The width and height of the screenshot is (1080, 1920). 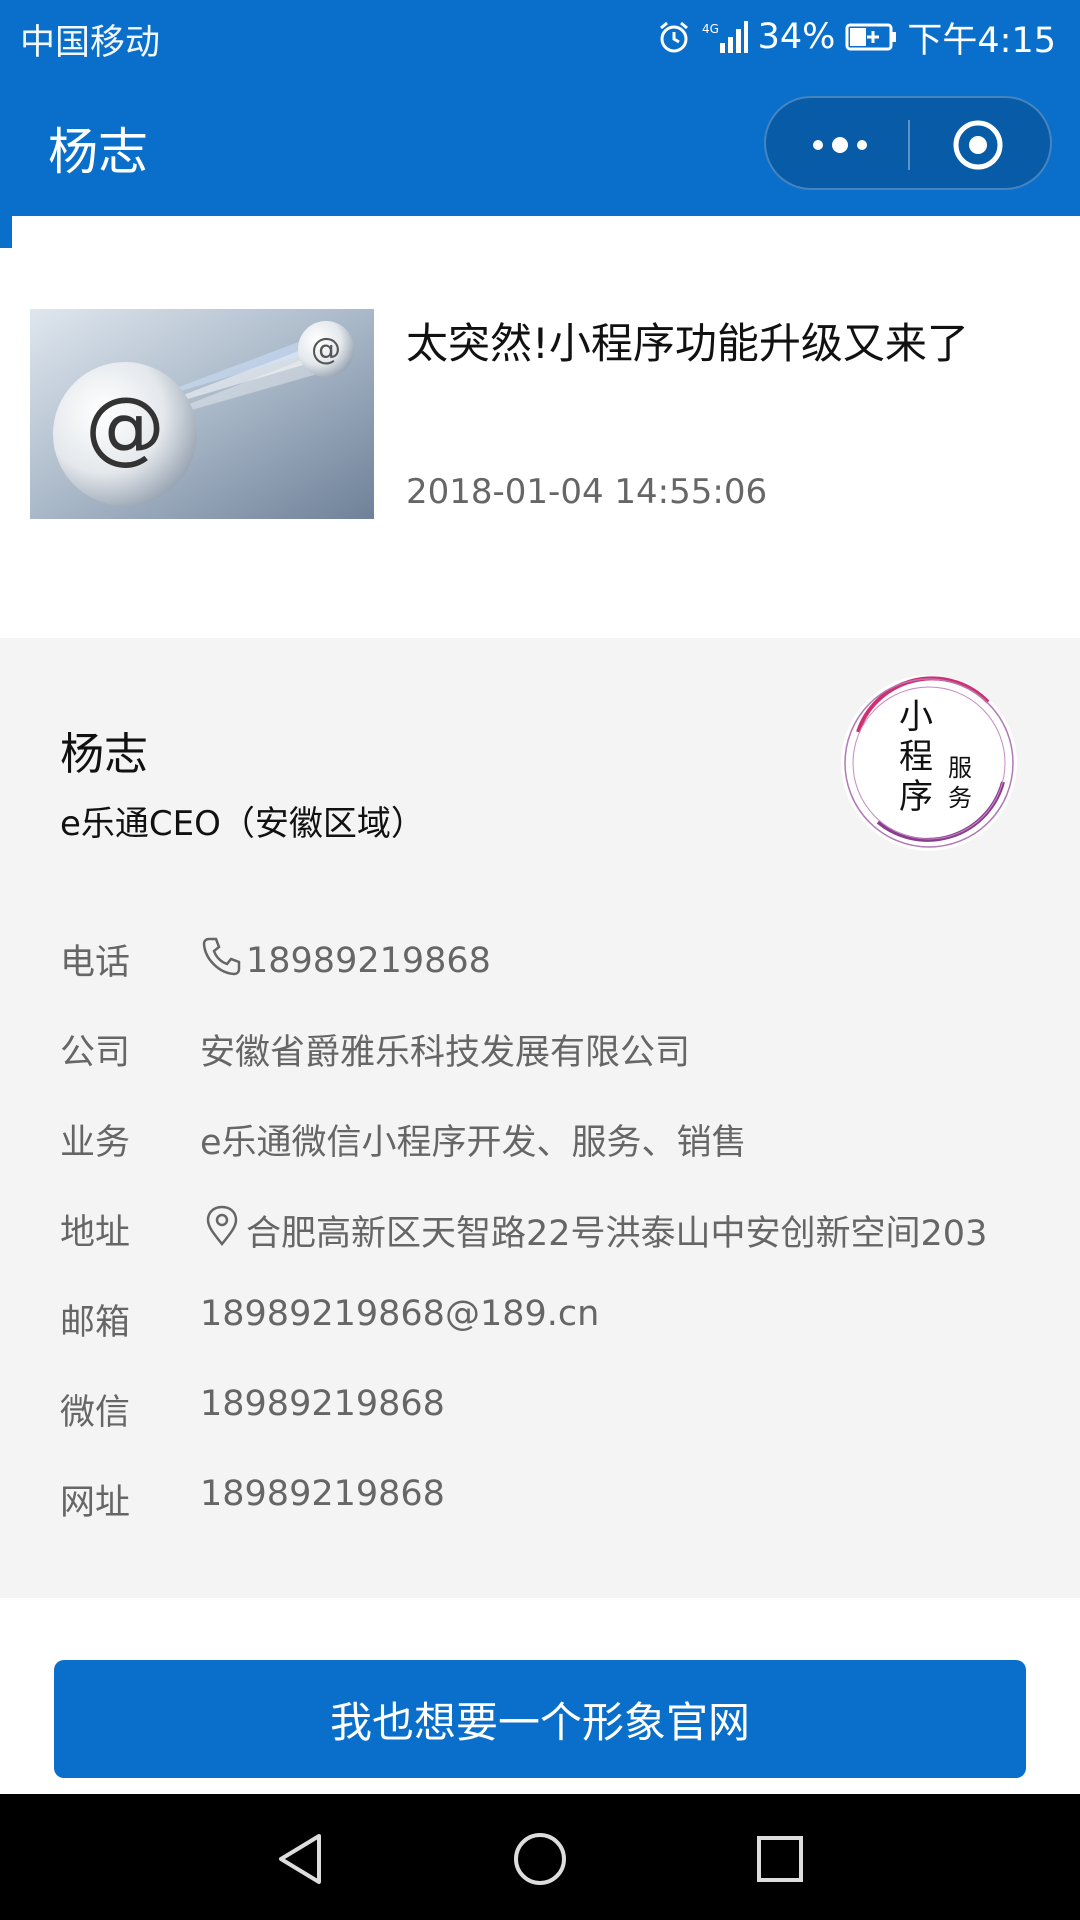 I want to click on card-role: e乐通CEO（安徽区域）, so click(x=242, y=824).